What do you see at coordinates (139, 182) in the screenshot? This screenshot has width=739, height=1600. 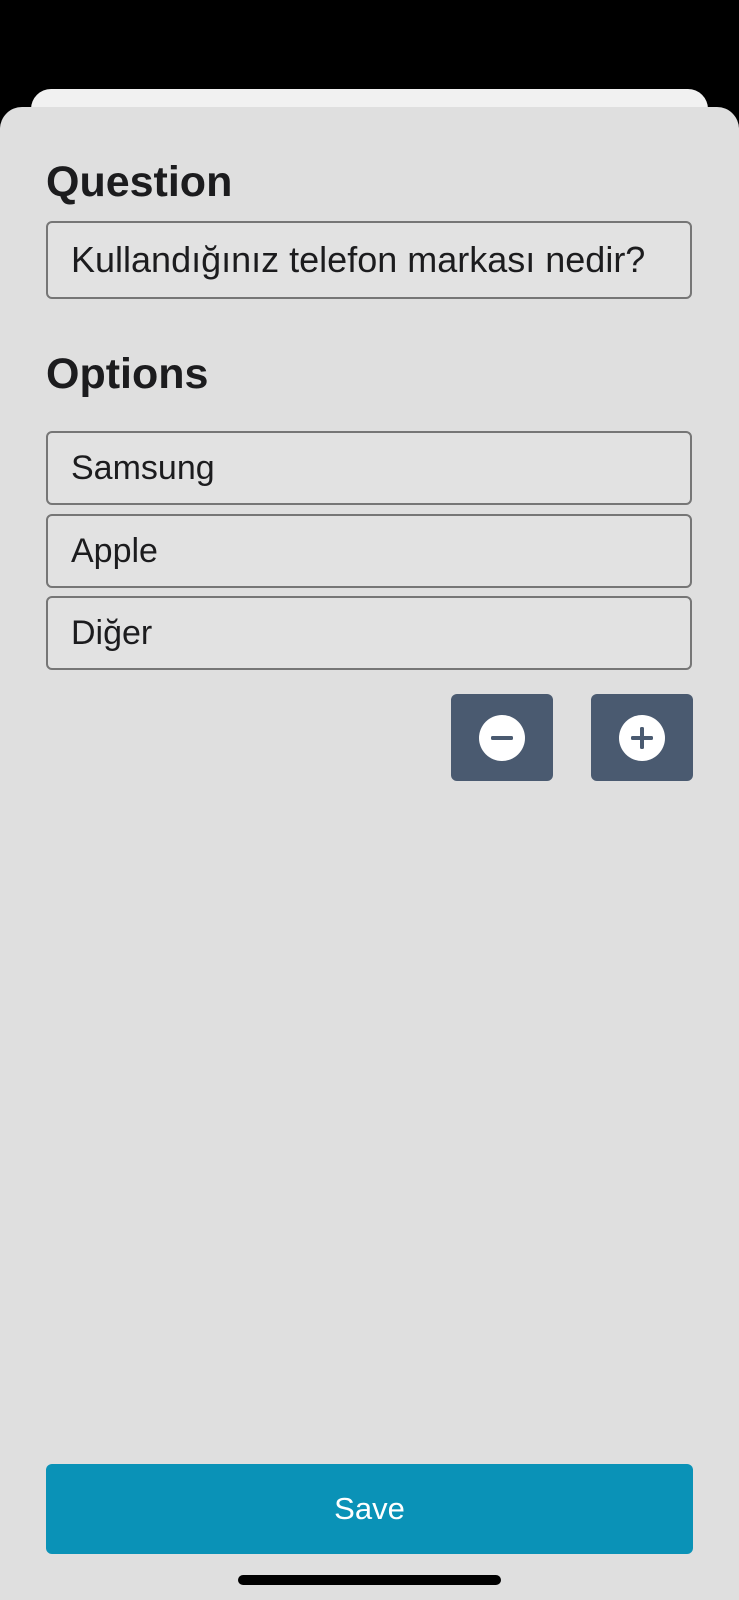 I see `question-heading: Question` at bounding box center [139, 182].